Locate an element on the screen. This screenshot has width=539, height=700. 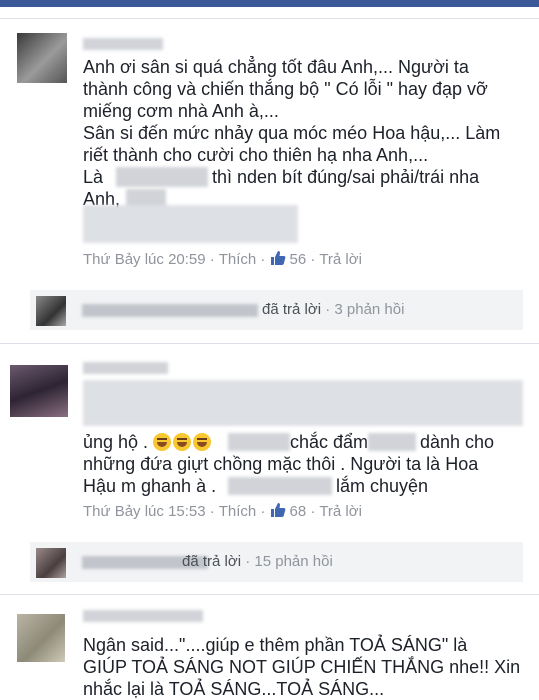
reply-summary-text: đã trả lời · 15 phản hồi is located at coordinates (257, 562).